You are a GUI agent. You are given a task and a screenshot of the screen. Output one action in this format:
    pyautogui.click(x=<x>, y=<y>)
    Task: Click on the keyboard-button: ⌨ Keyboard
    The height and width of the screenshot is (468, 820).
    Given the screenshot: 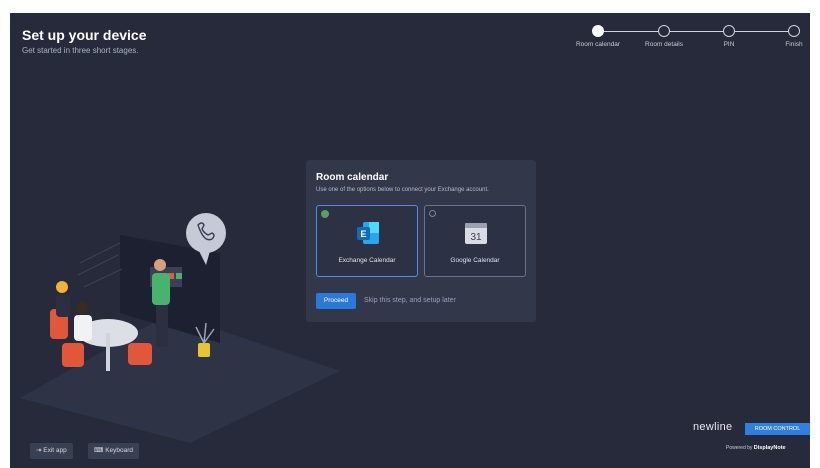 What is the action you would take?
    pyautogui.click(x=114, y=451)
    